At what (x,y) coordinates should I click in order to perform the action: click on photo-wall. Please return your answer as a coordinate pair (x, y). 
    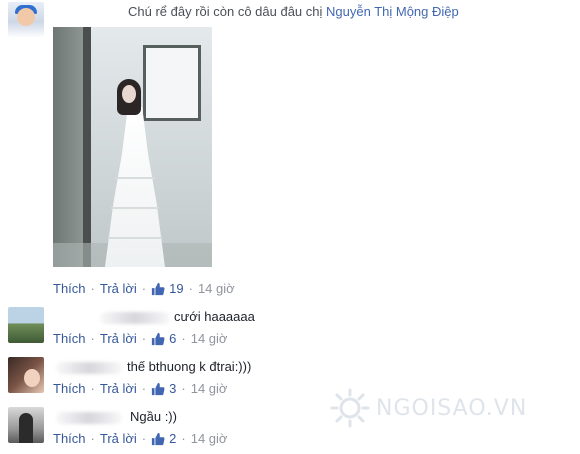
    Looking at the image, I should click on (68, 147).